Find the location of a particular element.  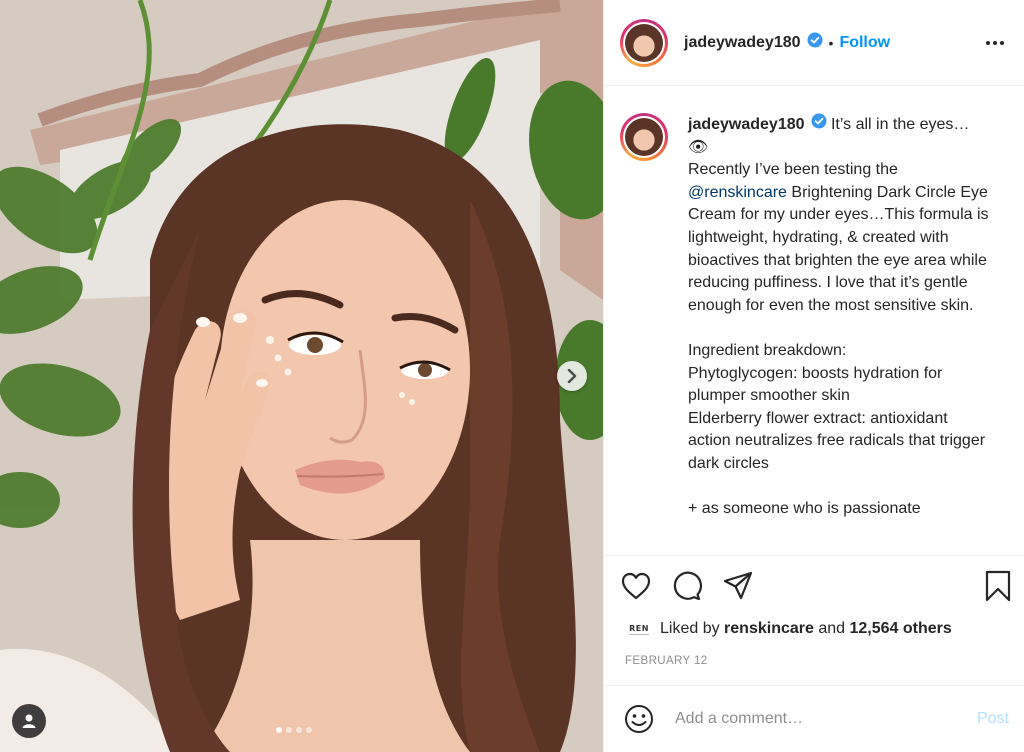

verified-badge-icon is located at coordinates (815, 42).